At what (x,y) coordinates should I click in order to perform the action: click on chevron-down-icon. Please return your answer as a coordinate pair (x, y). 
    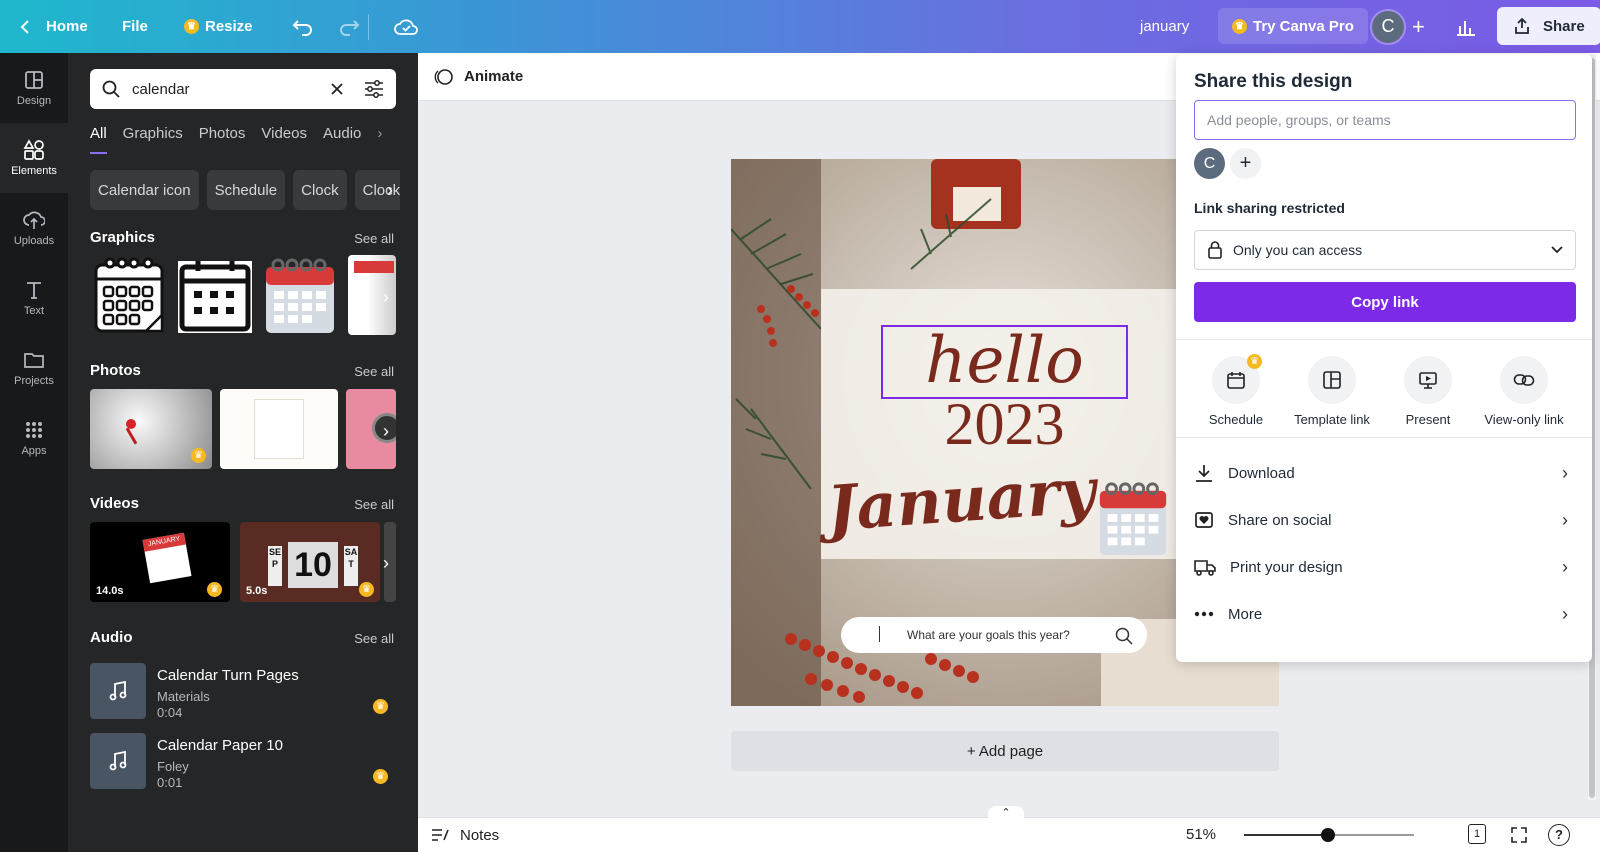
    Looking at the image, I should click on (1557, 250).